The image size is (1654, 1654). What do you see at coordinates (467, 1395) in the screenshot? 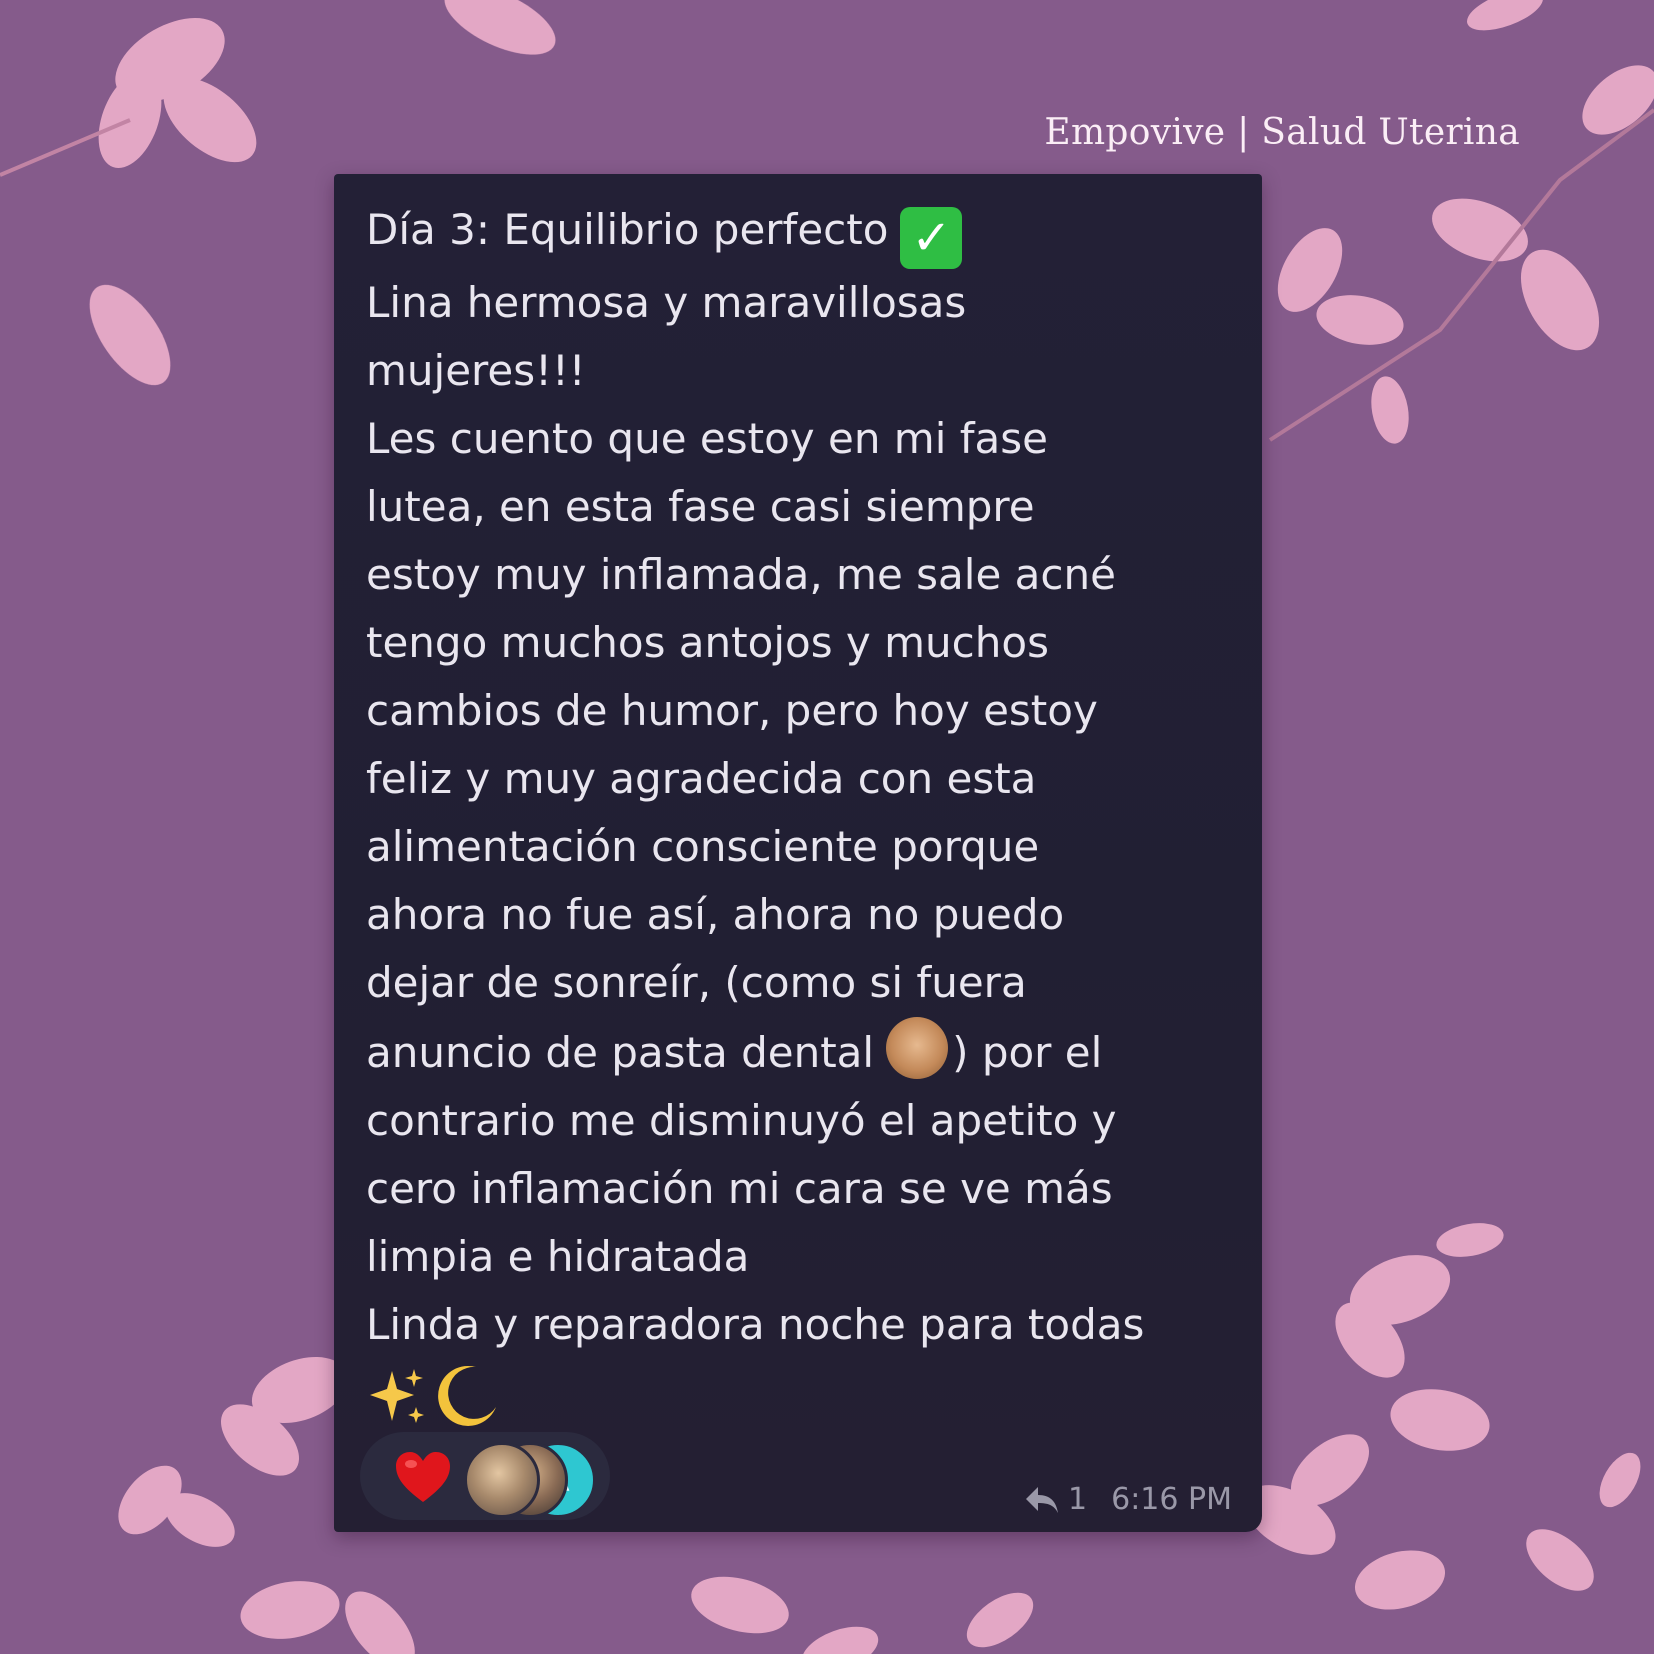
I see `crescent-moon-emoji-icon` at bounding box center [467, 1395].